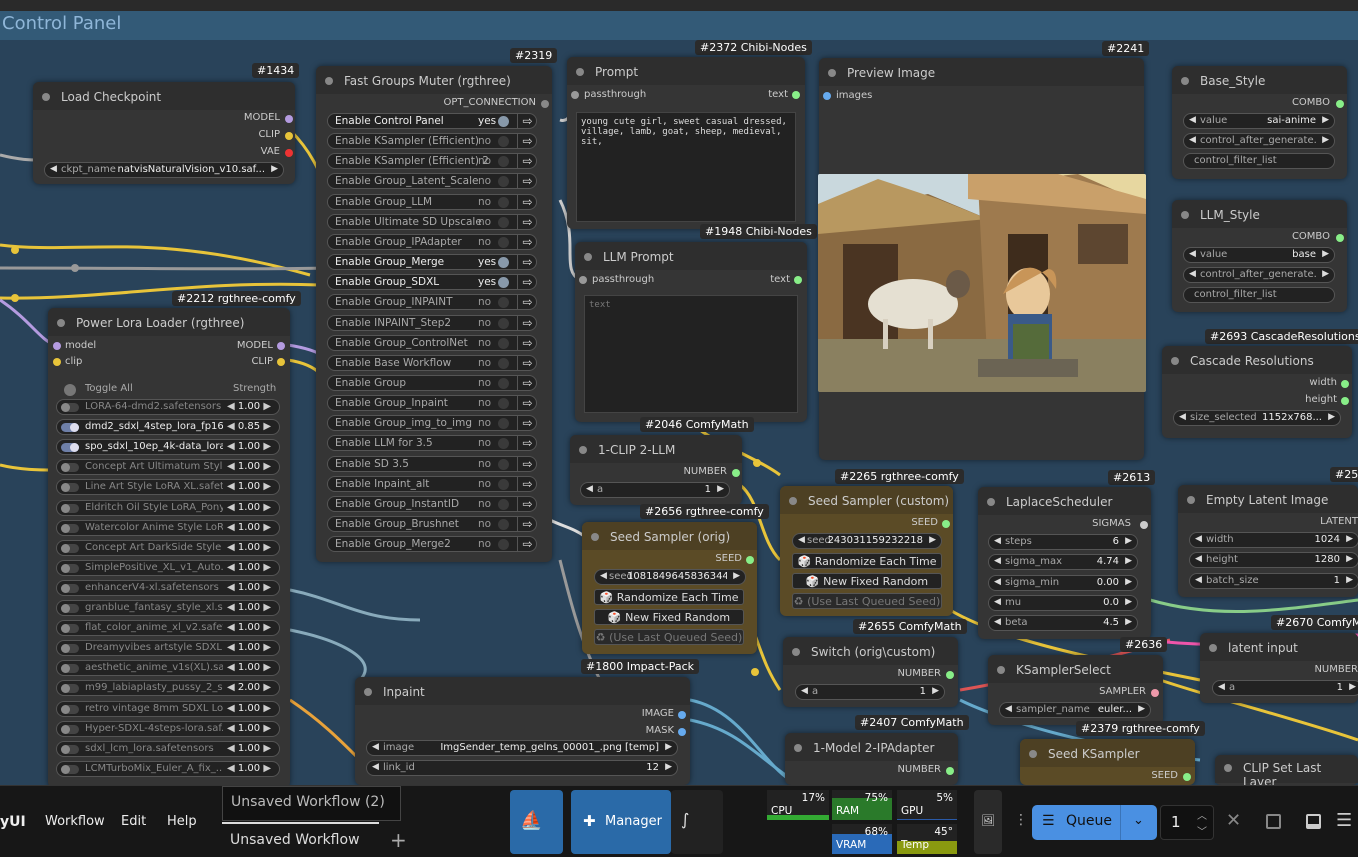 The image size is (1358, 857). I want to click on socket-images, so click(827, 96).